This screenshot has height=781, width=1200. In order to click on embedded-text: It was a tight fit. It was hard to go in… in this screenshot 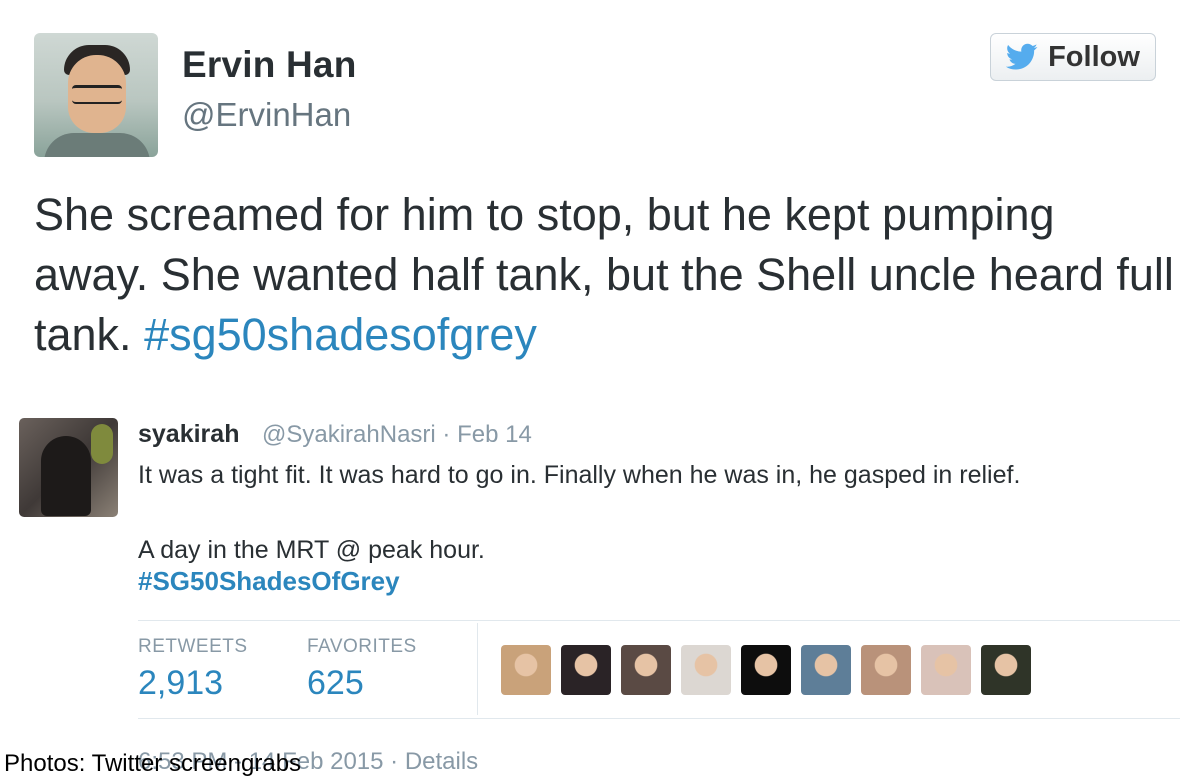, I will do `click(663, 513)`.